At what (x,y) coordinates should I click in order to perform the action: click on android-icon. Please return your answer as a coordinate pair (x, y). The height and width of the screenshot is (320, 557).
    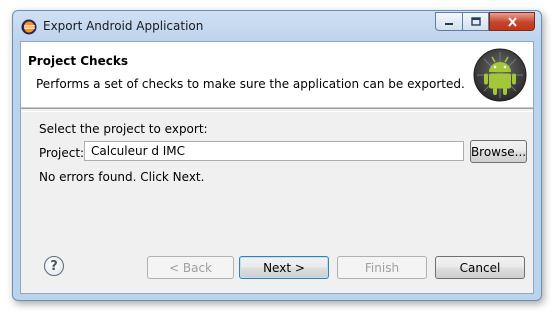
    Looking at the image, I should click on (500, 75).